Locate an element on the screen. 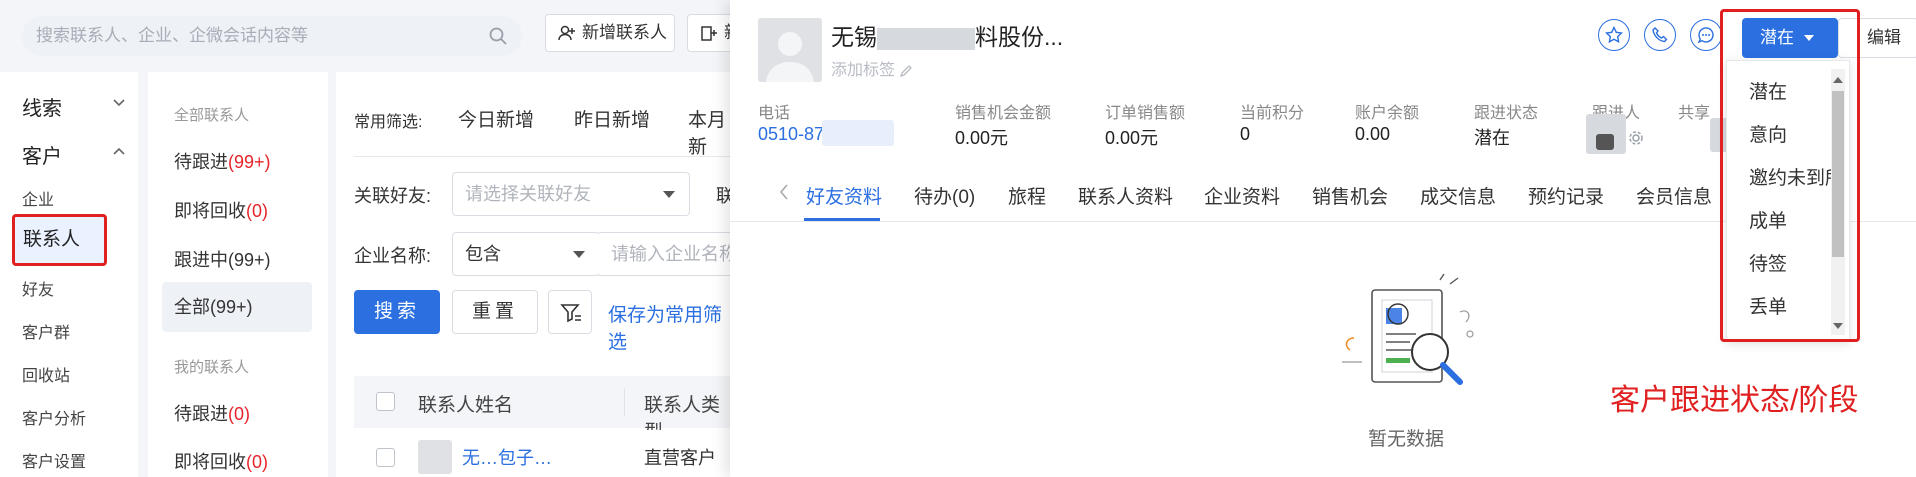 The height and width of the screenshot is (477, 1916). nav-item-customer-analysis: 客户分析 is located at coordinates (54, 417).